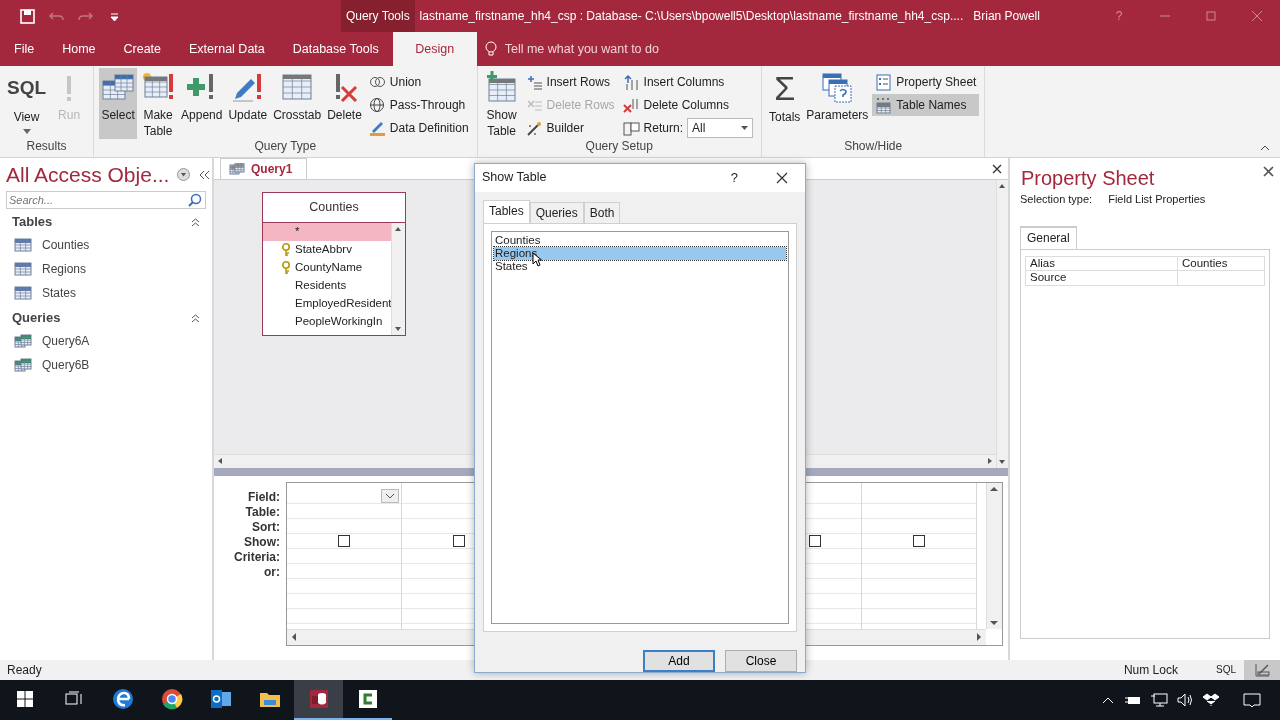 The width and height of the screenshot is (1280, 720). Describe the element at coordinates (204, 174) in the screenshot. I see `collapse-pane-icon` at that location.